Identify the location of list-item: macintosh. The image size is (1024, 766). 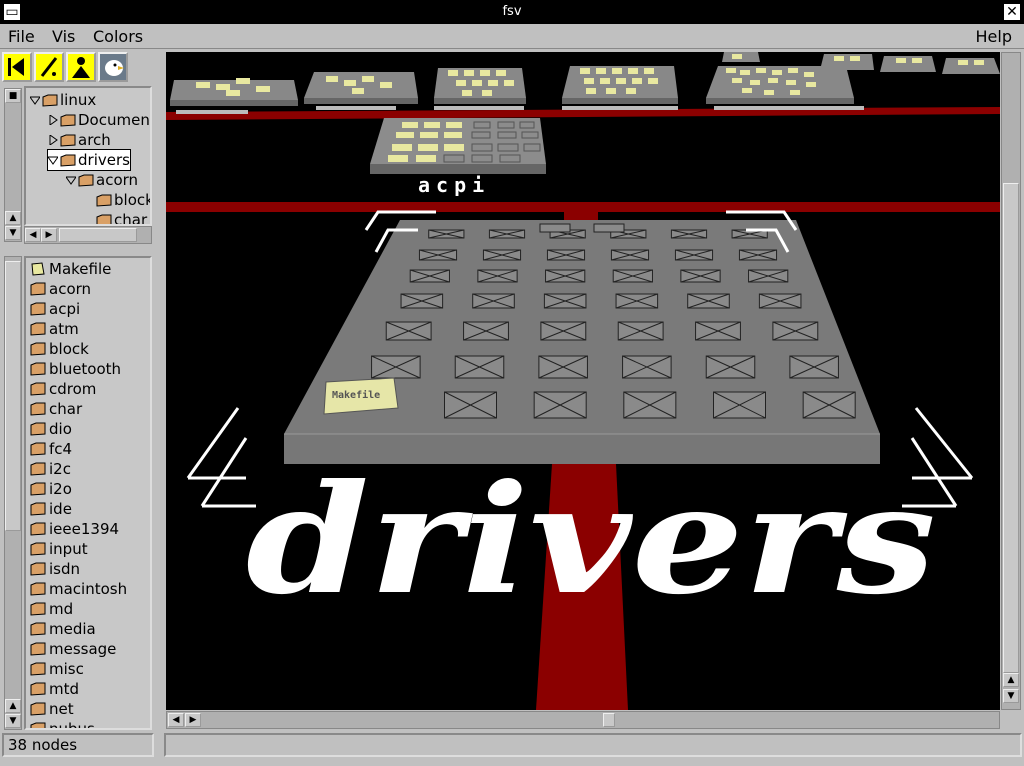
(78, 589).